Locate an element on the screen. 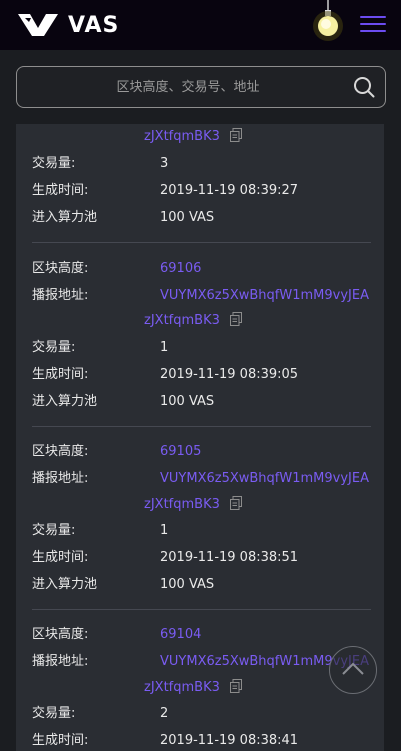 The image size is (401, 751). logo: VAS is located at coordinates (67, 25).